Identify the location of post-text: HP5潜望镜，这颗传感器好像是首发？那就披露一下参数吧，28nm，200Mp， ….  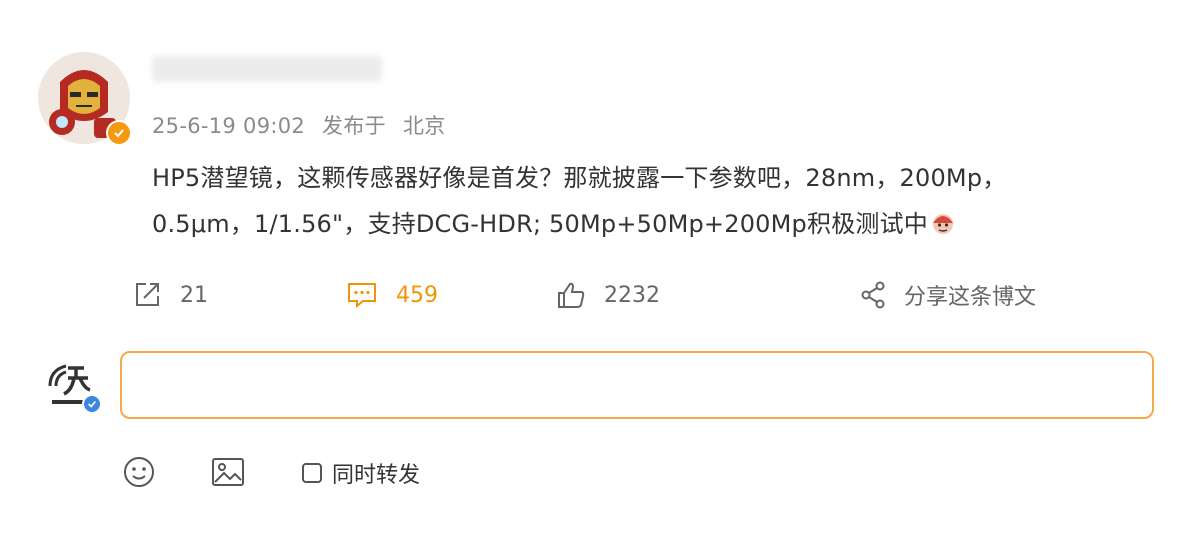
(642, 201).